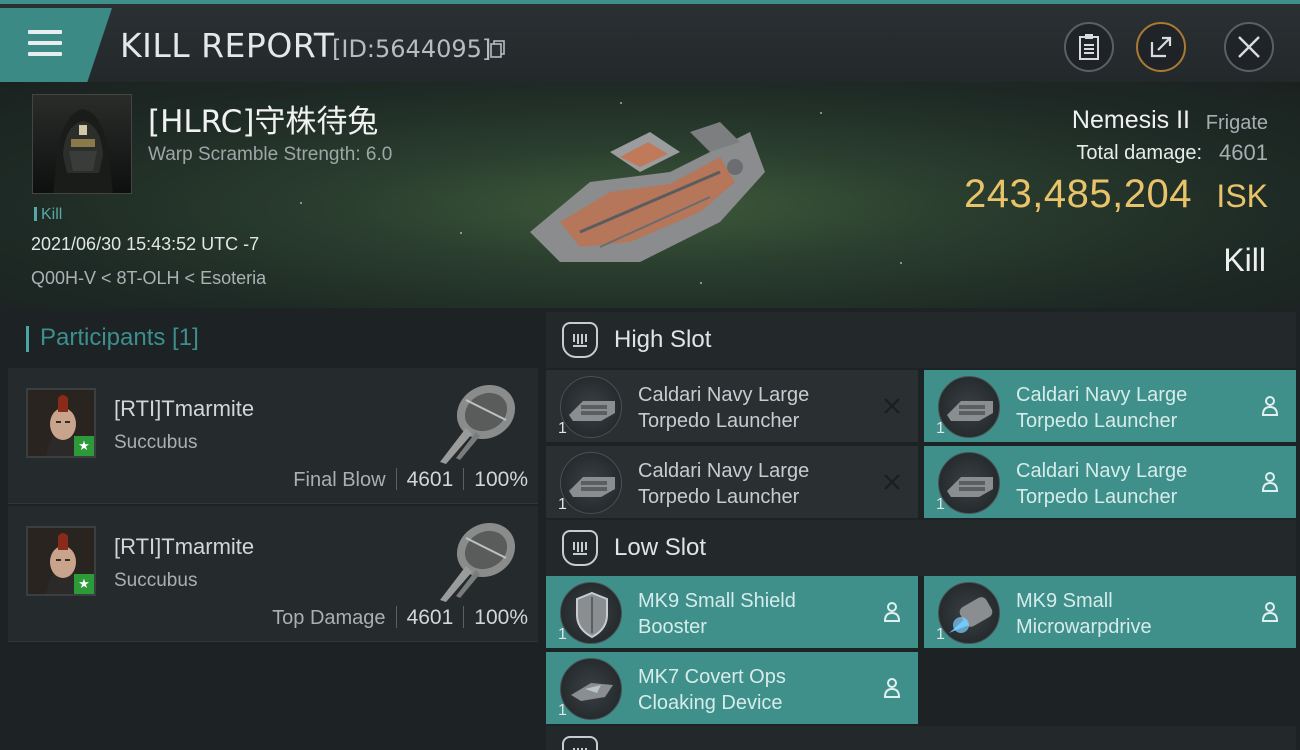  I want to click on module-item: 1 MK9 Small Microwarpdrive, so click(1110, 612).